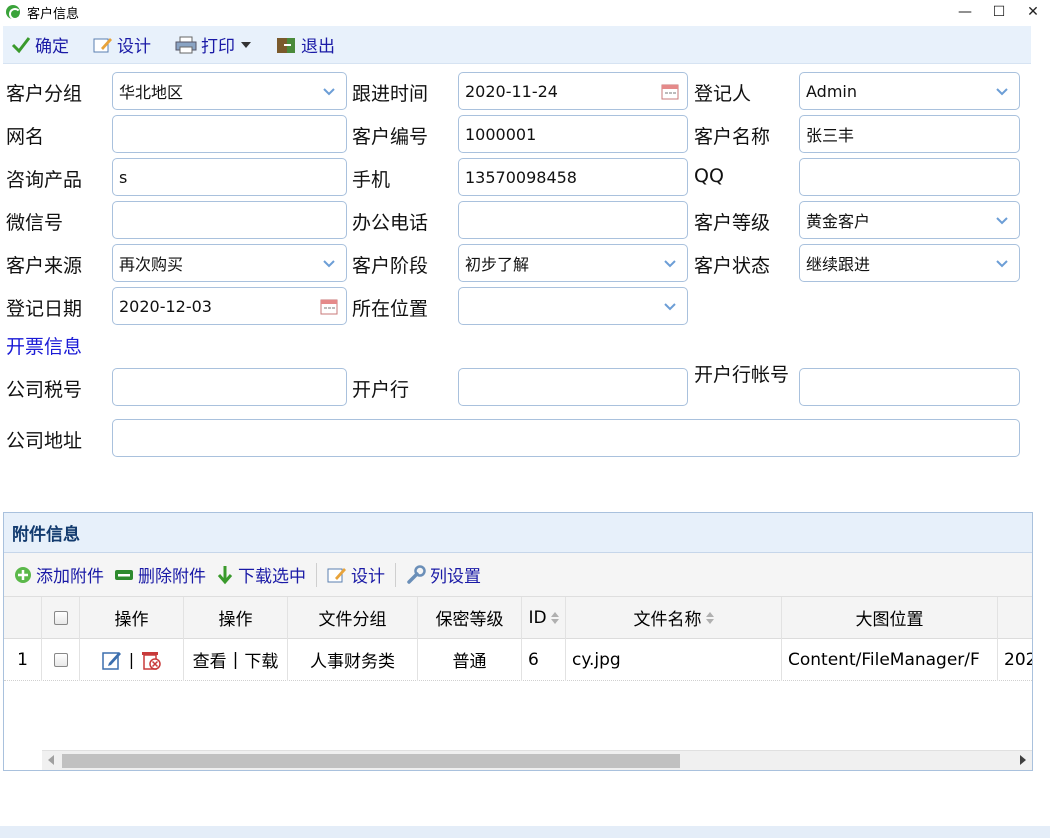 This screenshot has width=1050, height=838. Describe the element at coordinates (573, 263) in the screenshot. I see `customer-stage-select: 初步了解` at that location.